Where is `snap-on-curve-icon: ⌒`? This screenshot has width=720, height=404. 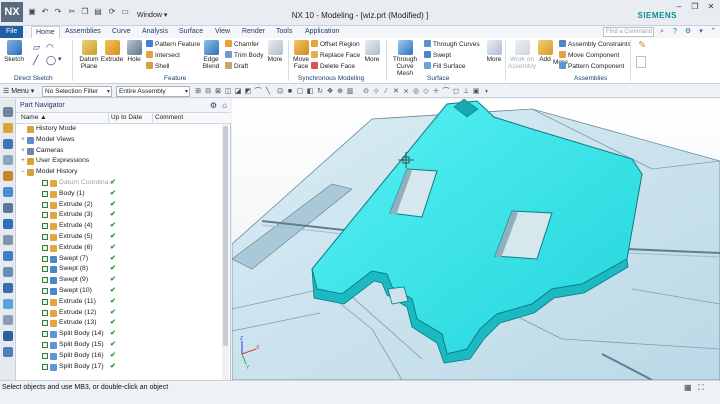 snap-on-curve-icon: ⌒ is located at coordinates (446, 91).